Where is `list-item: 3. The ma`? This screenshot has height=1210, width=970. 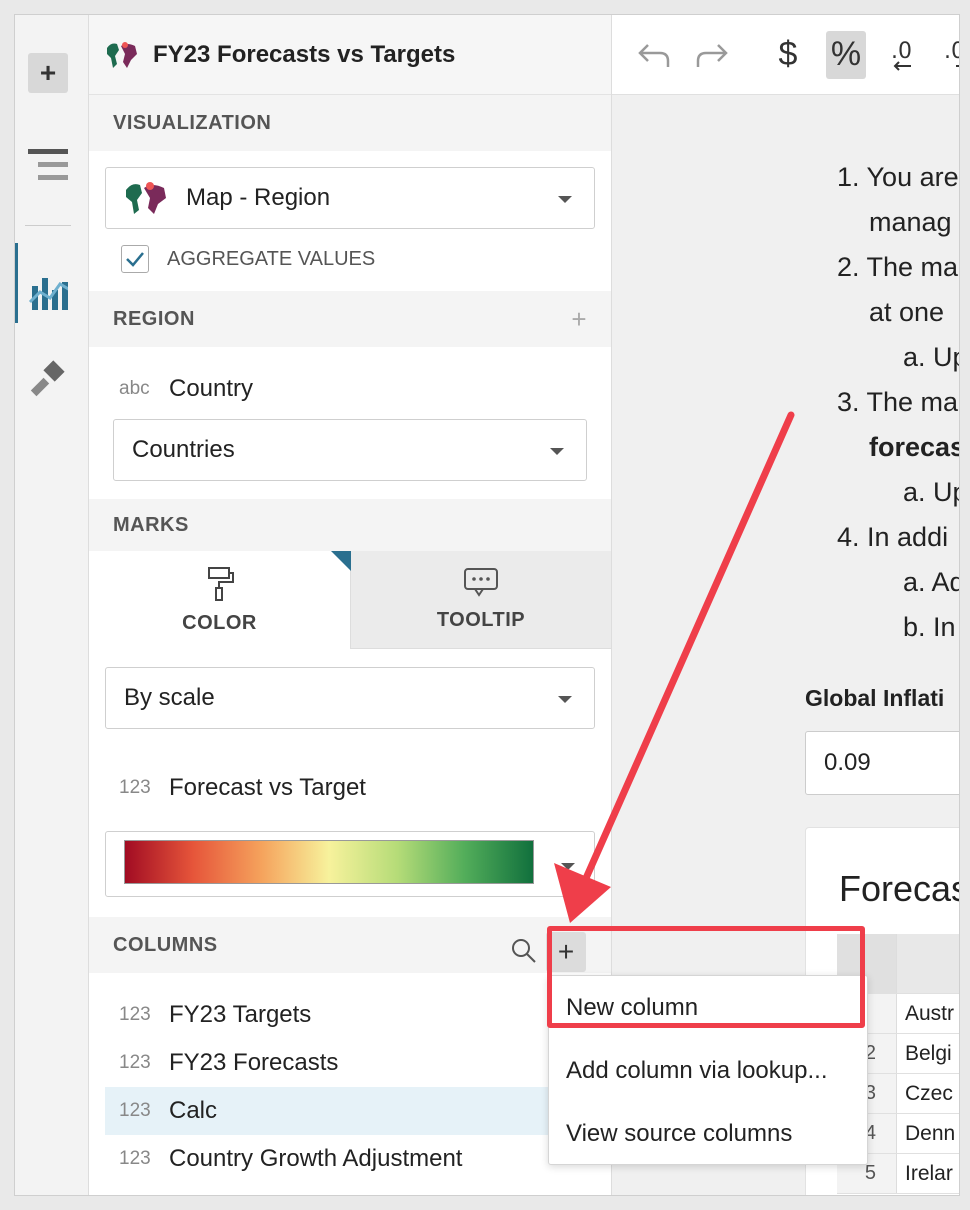 list-item: 3. The ma is located at coordinates (898, 402).